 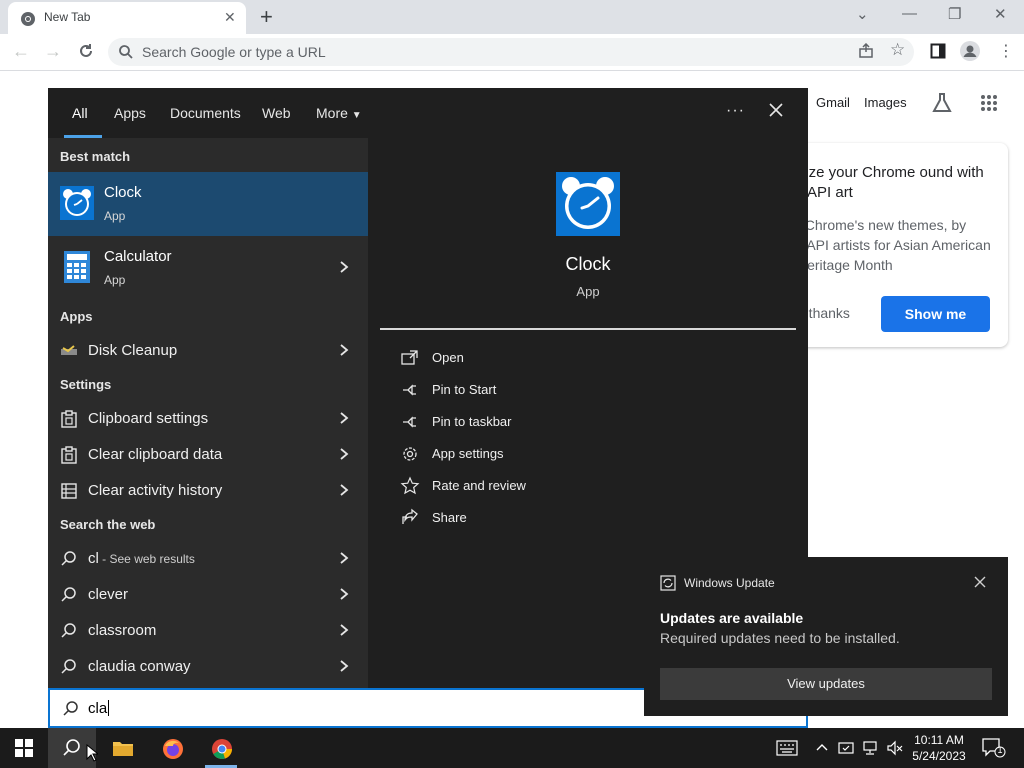 What do you see at coordinates (833, 102) in the screenshot?
I see `gmail-link: Gmail` at bounding box center [833, 102].